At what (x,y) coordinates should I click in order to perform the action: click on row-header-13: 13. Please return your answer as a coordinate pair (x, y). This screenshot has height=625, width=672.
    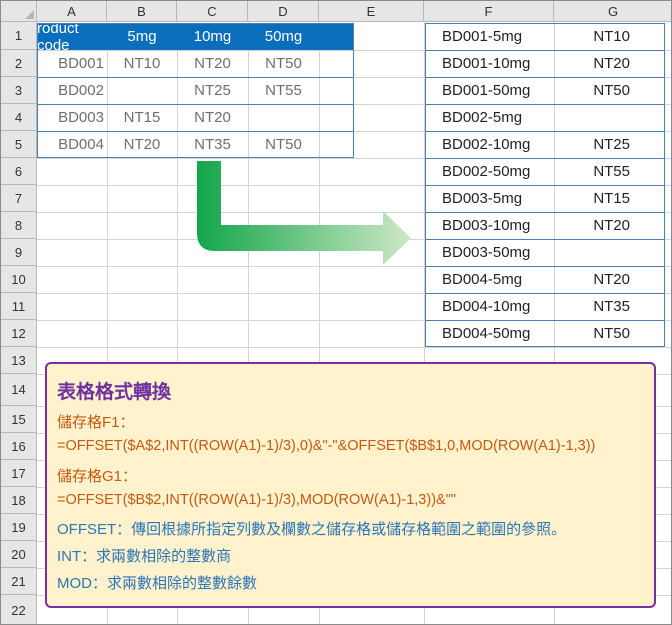
    Looking at the image, I should click on (19, 360).